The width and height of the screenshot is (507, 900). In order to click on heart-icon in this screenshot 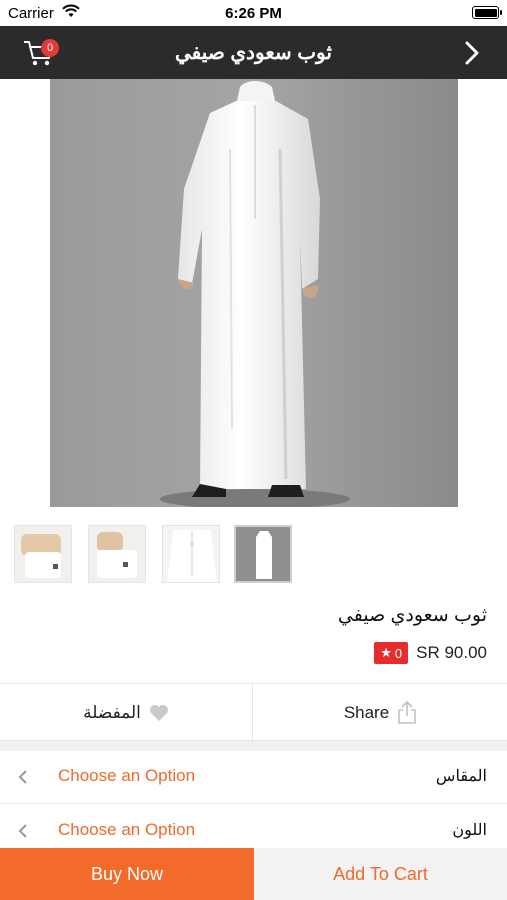, I will do `click(158, 712)`.